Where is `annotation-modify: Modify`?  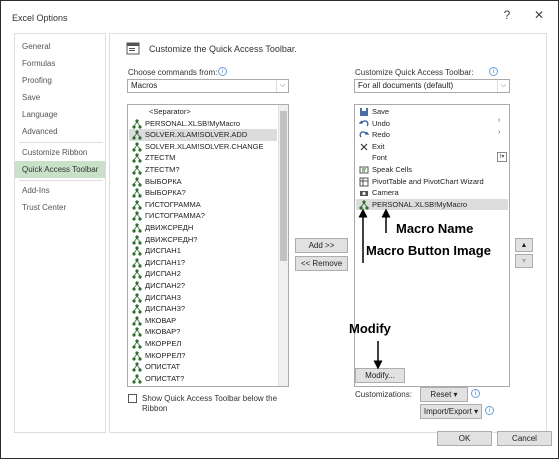 annotation-modify: Modify is located at coordinates (370, 328).